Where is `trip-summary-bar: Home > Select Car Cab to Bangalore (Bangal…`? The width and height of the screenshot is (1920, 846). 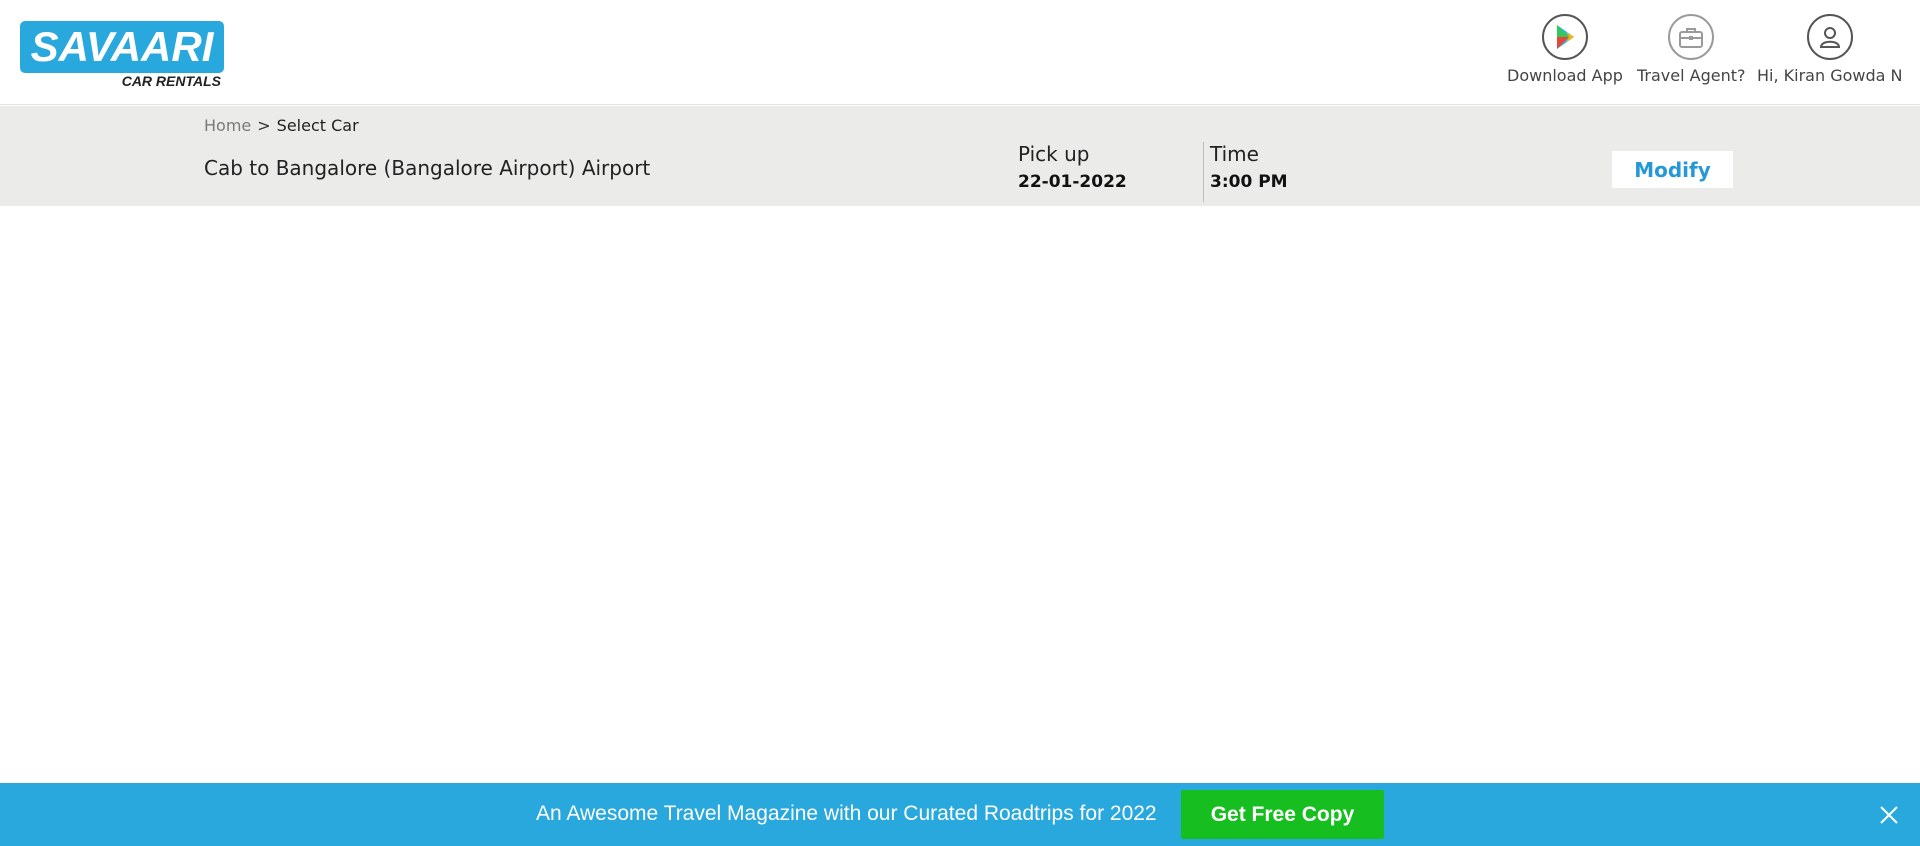 trip-summary-bar: Home > Select Car Cab to Bangalore (Bangal… is located at coordinates (960, 156).